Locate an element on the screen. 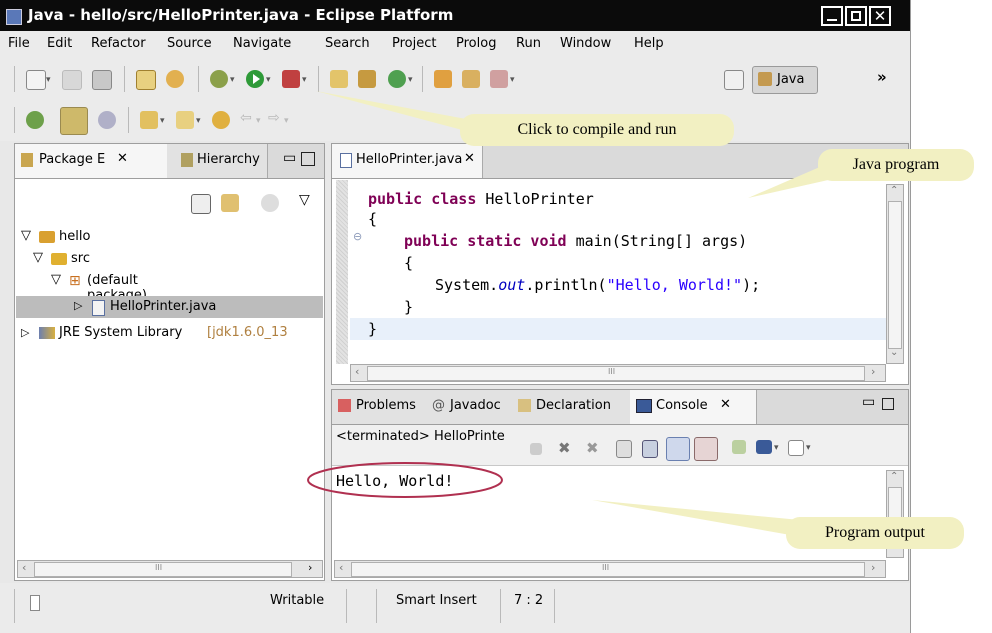 This screenshot has height=633, width=992. terminate-icon is located at coordinates (536, 449).